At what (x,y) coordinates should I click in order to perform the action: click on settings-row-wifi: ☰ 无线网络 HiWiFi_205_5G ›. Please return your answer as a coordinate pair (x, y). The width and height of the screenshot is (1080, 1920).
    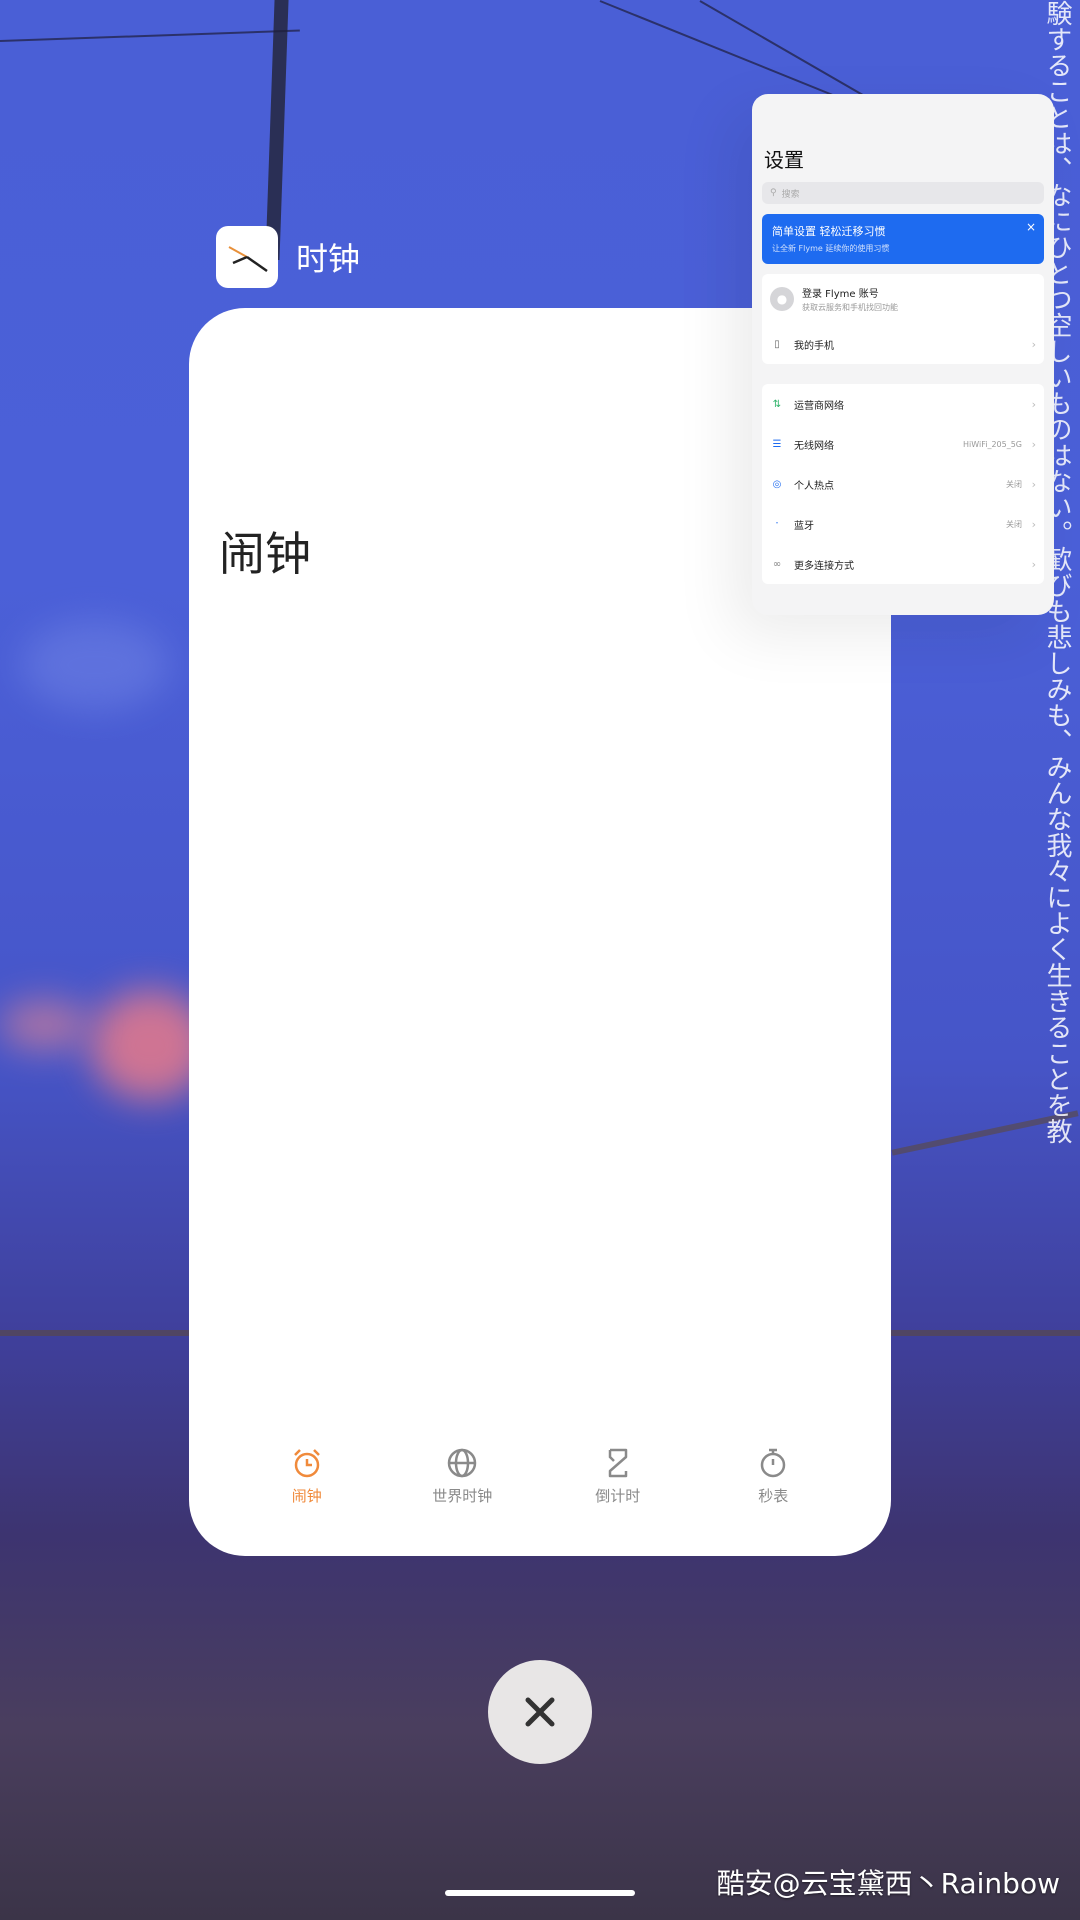
    Looking at the image, I should click on (903, 444).